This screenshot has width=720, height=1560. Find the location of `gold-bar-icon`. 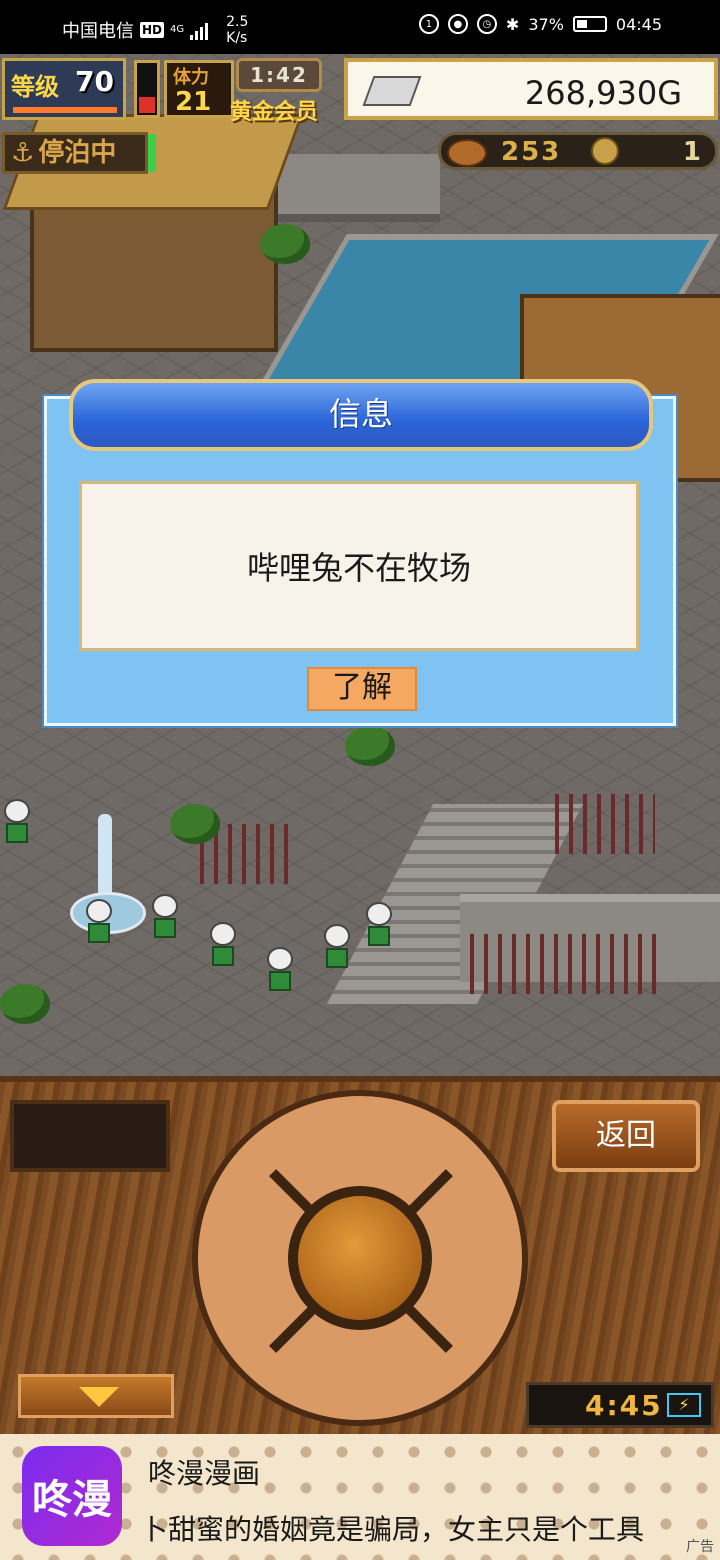

gold-bar-icon is located at coordinates (392, 91).